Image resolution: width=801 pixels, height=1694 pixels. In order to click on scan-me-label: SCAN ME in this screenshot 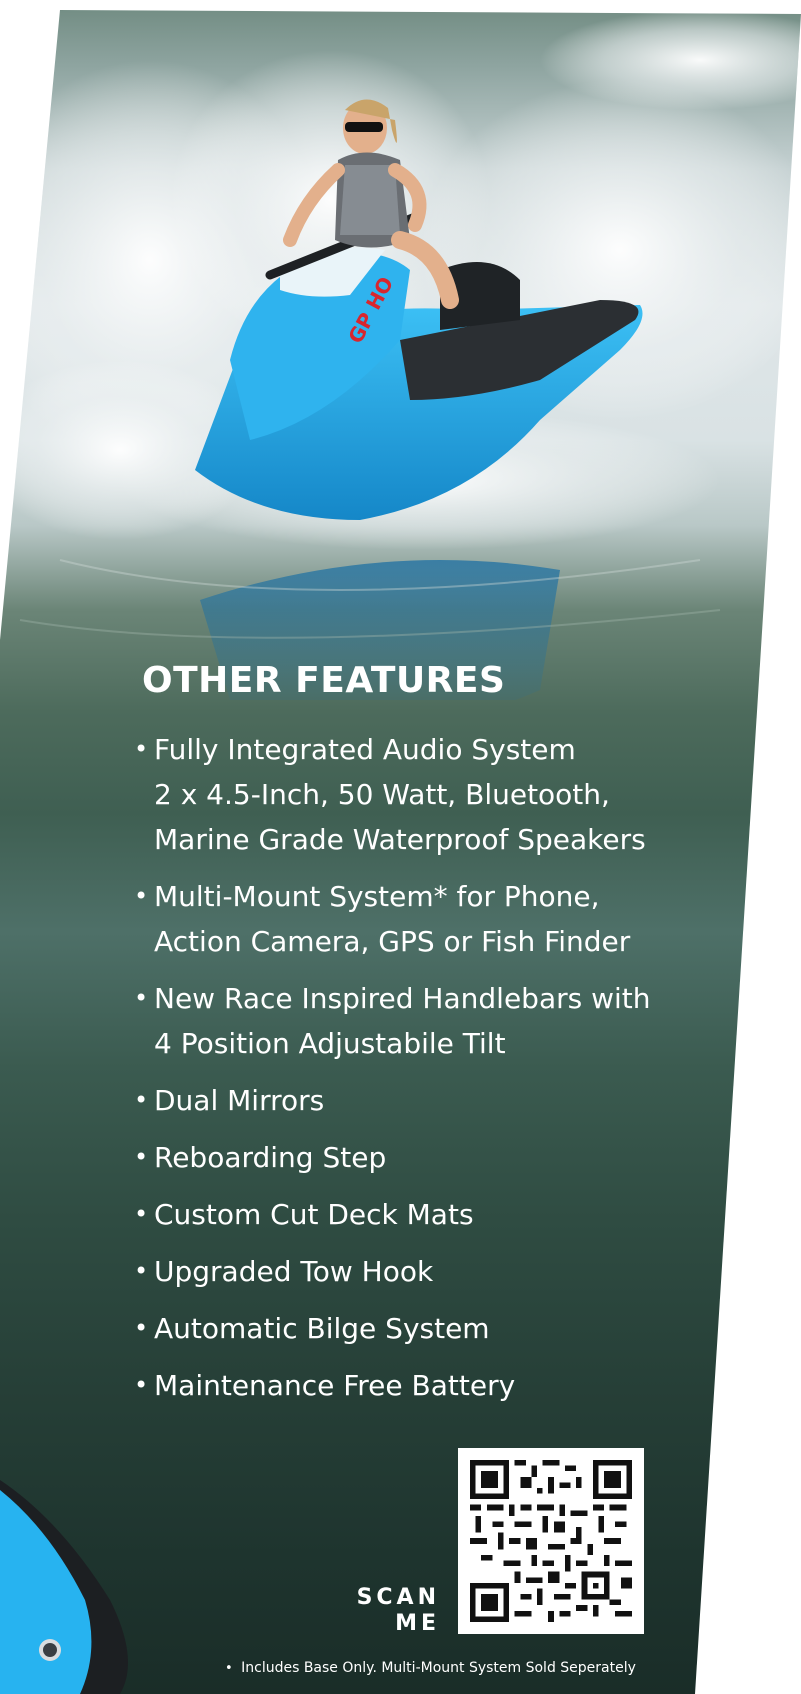, I will do `click(397, 1611)`.